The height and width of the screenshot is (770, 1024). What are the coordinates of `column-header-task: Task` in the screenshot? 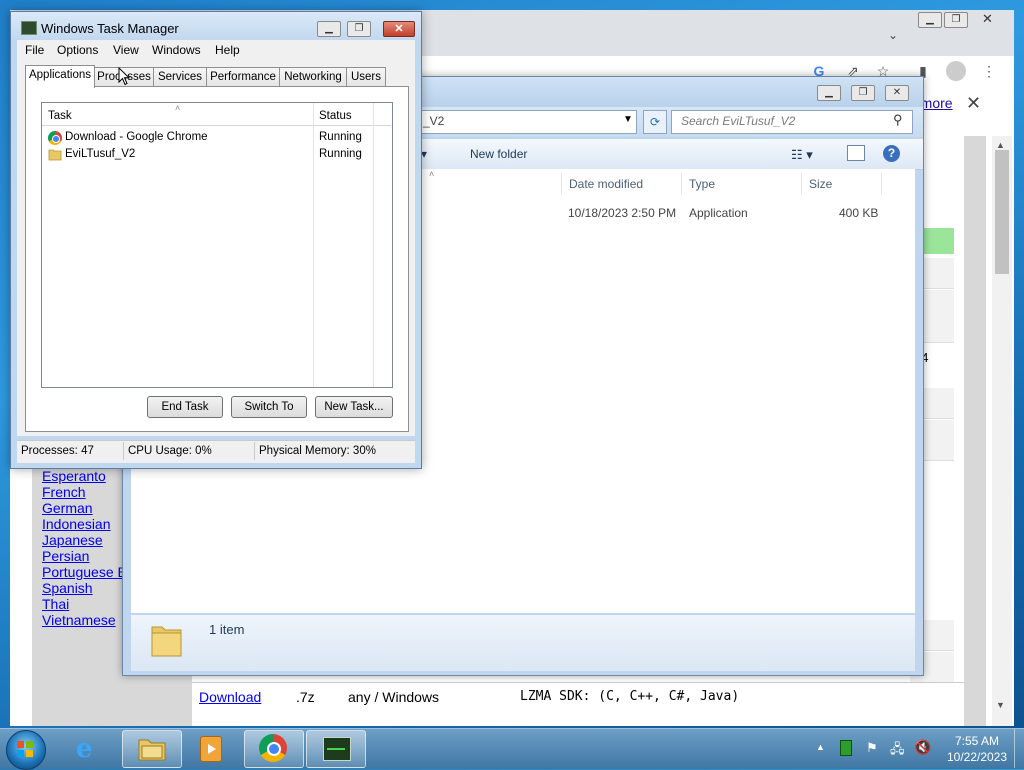 It's located at (60, 116).